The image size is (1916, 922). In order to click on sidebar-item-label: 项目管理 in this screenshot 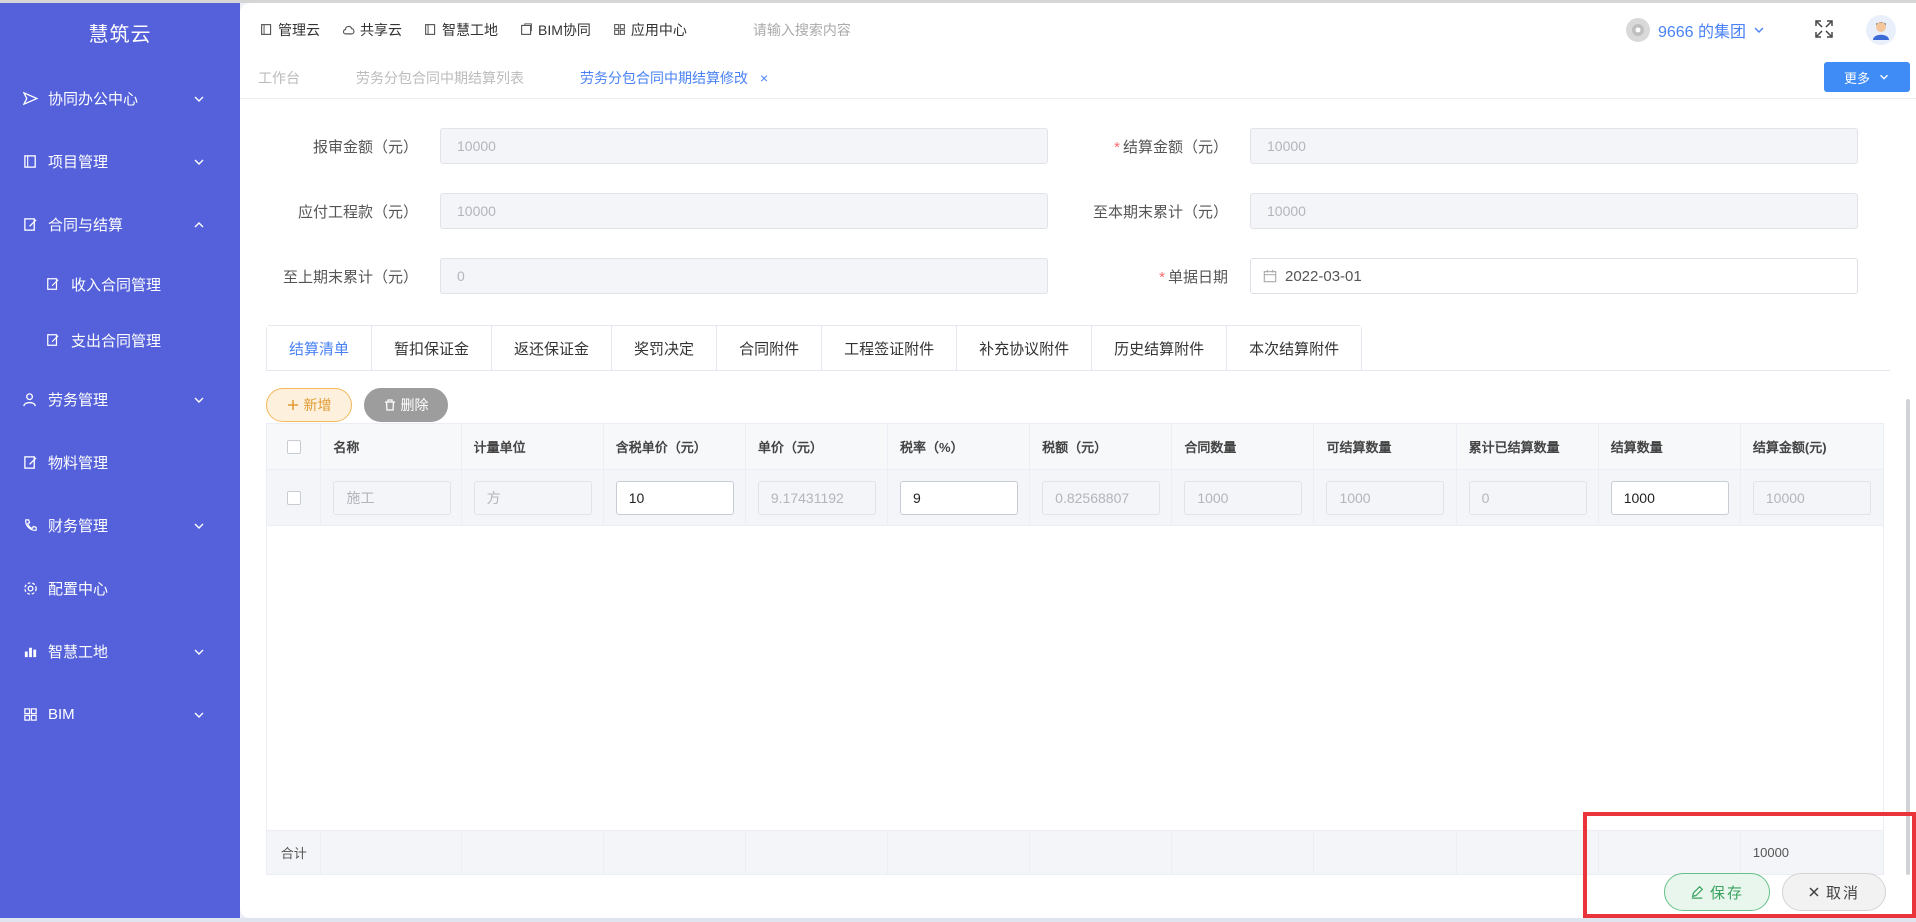, I will do `click(78, 162)`.